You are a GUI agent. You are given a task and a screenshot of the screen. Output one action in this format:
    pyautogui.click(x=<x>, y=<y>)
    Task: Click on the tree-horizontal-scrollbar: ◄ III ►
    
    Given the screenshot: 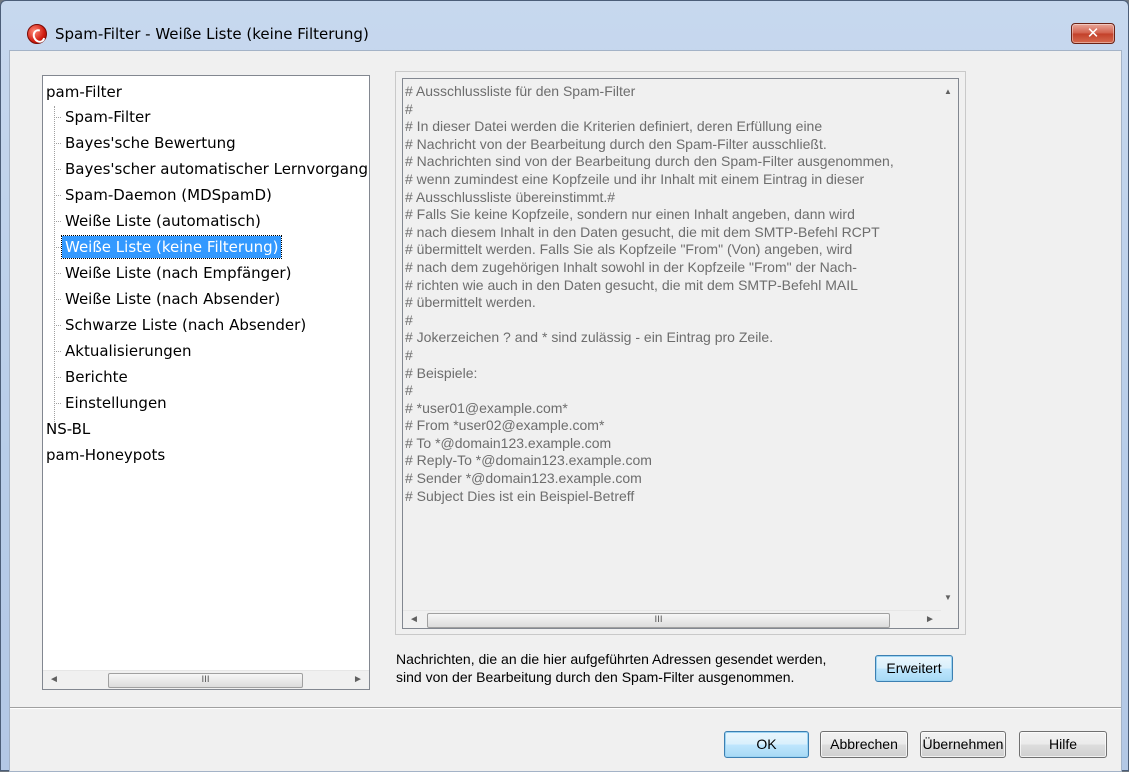 What is the action you would take?
    pyautogui.click(x=206, y=679)
    